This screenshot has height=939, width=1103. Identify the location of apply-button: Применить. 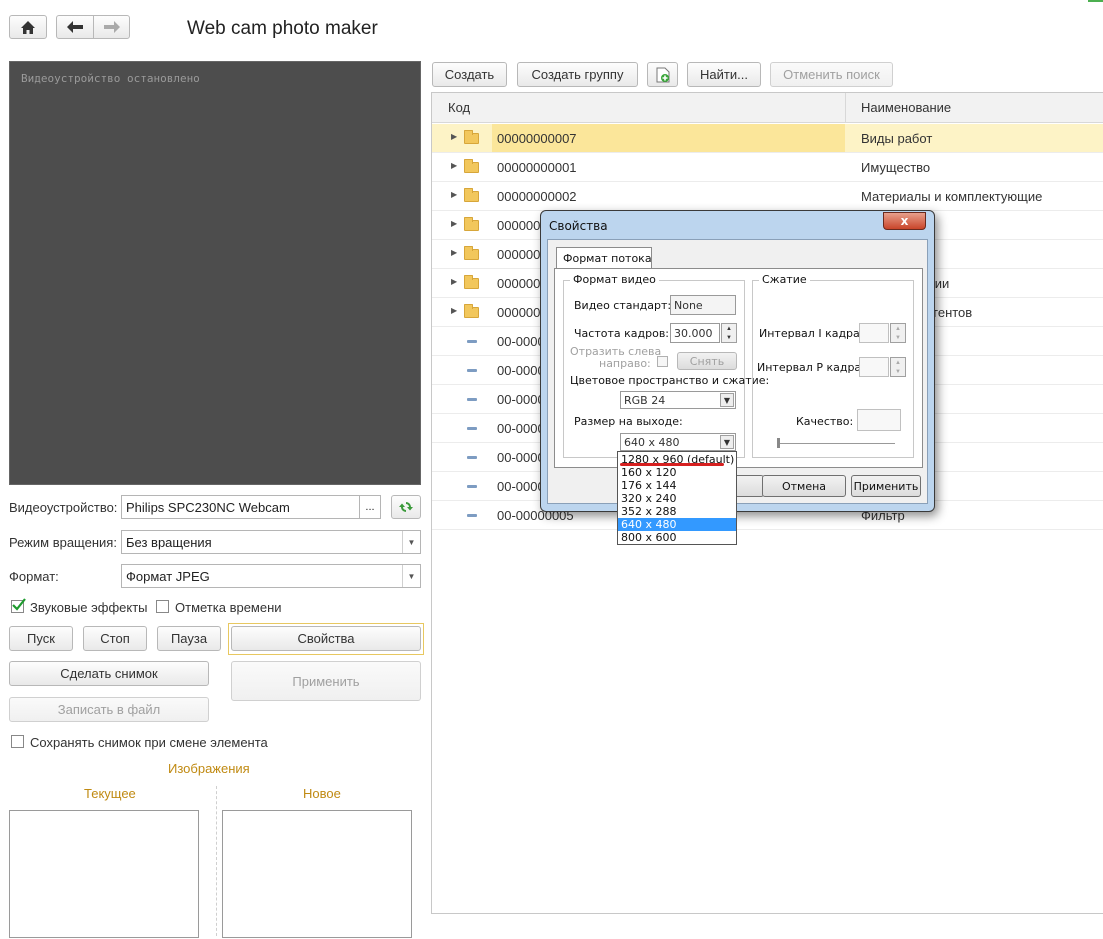
(326, 681).